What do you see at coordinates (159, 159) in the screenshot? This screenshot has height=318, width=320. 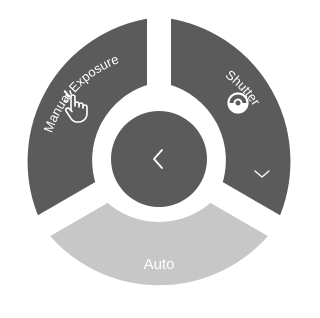 I see `back-button` at bounding box center [159, 159].